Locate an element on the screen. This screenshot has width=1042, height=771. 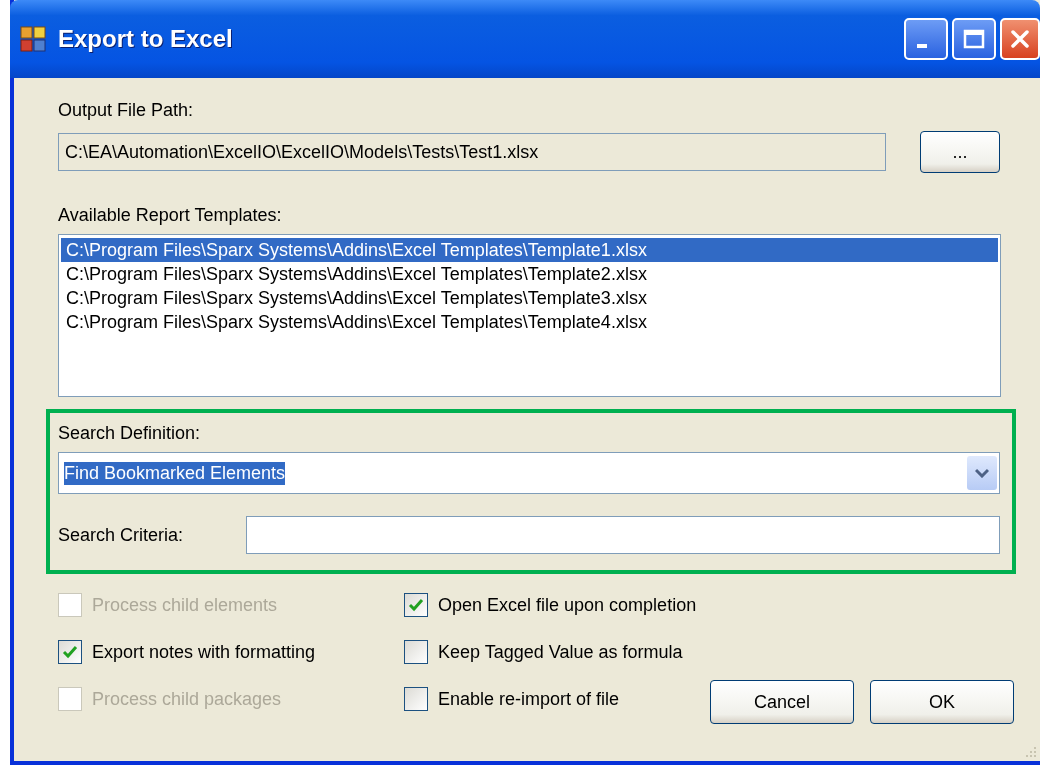
path-field: C:\EA\Automation\ExcelIO\ExcelIO\Models\Tests\Test1.xlsx is located at coordinates (472, 152).